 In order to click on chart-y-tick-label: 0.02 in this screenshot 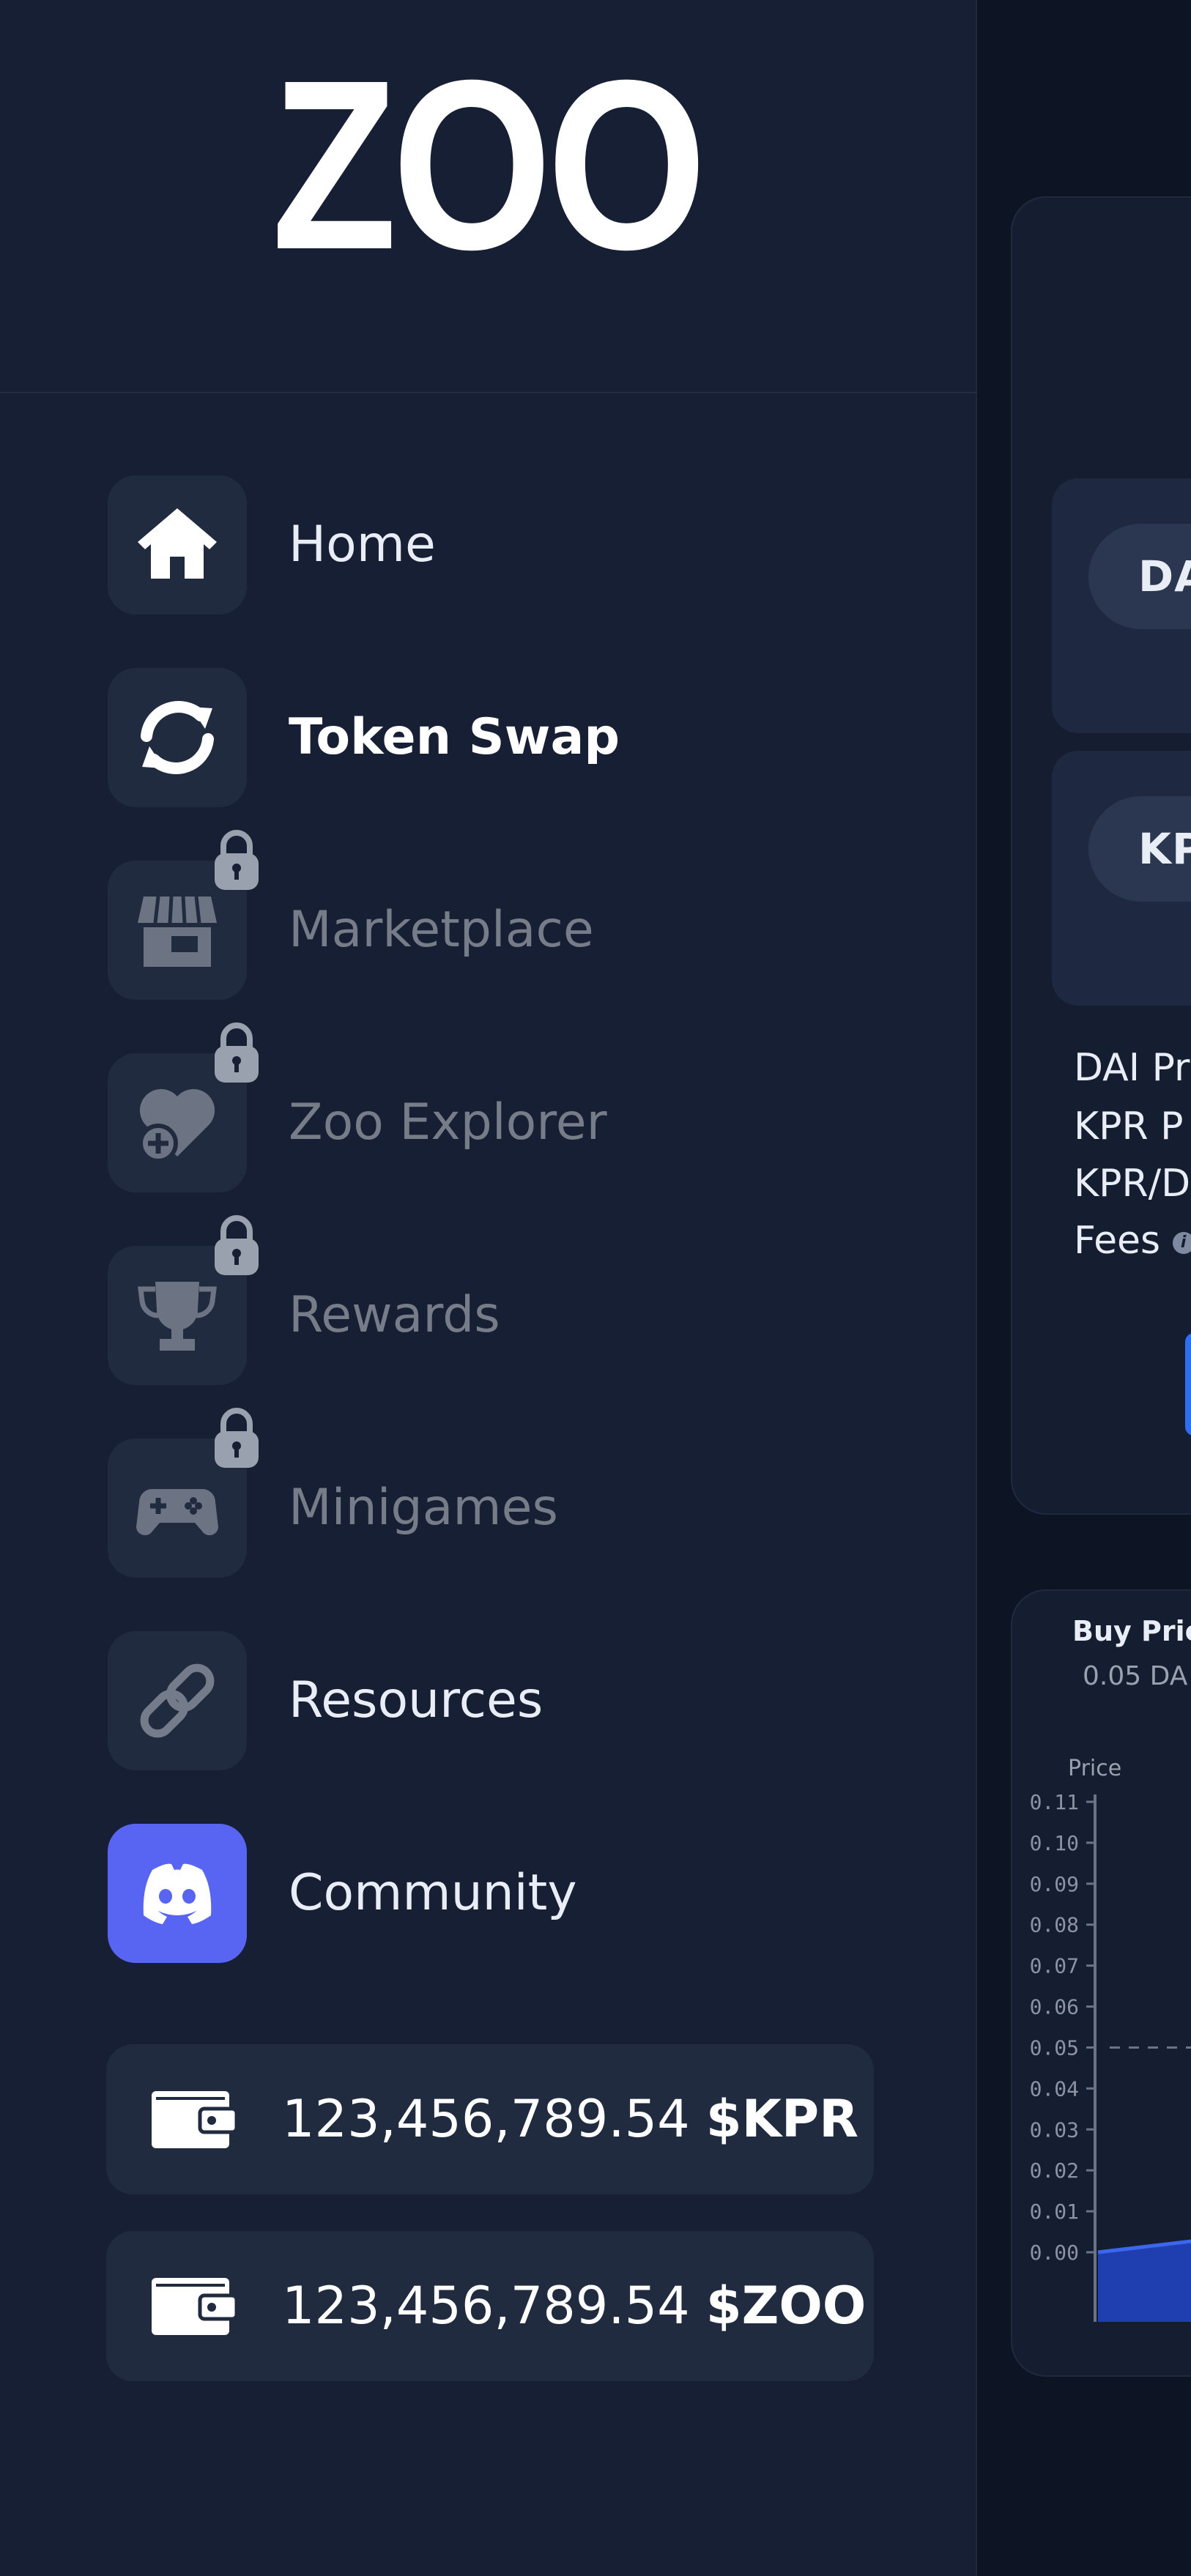, I will do `click(1054, 2171)`.